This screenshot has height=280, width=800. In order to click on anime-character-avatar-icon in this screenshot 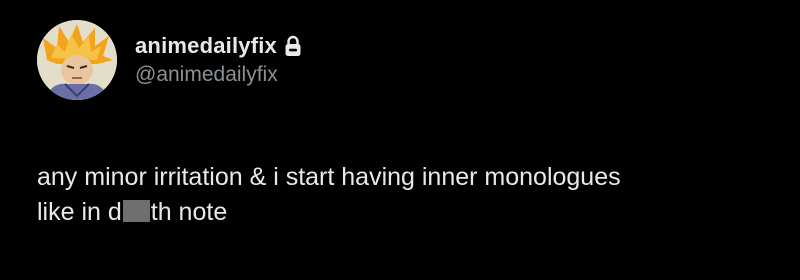, I will do `click(77, 60)`.